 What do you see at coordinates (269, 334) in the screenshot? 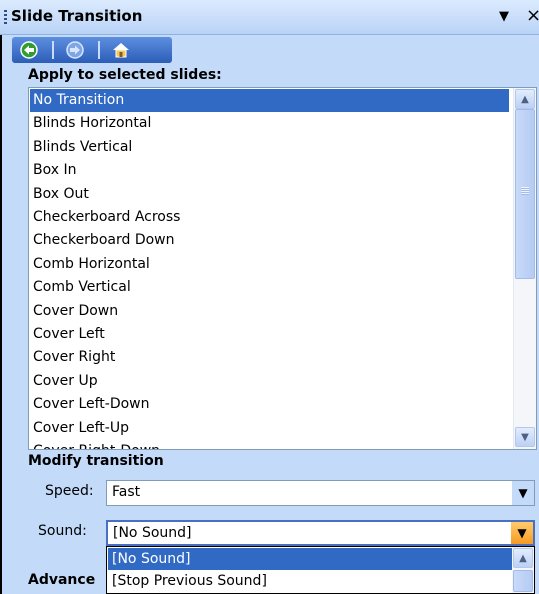
I see `list-item: Cover Left` at bounding box center [269, 334].